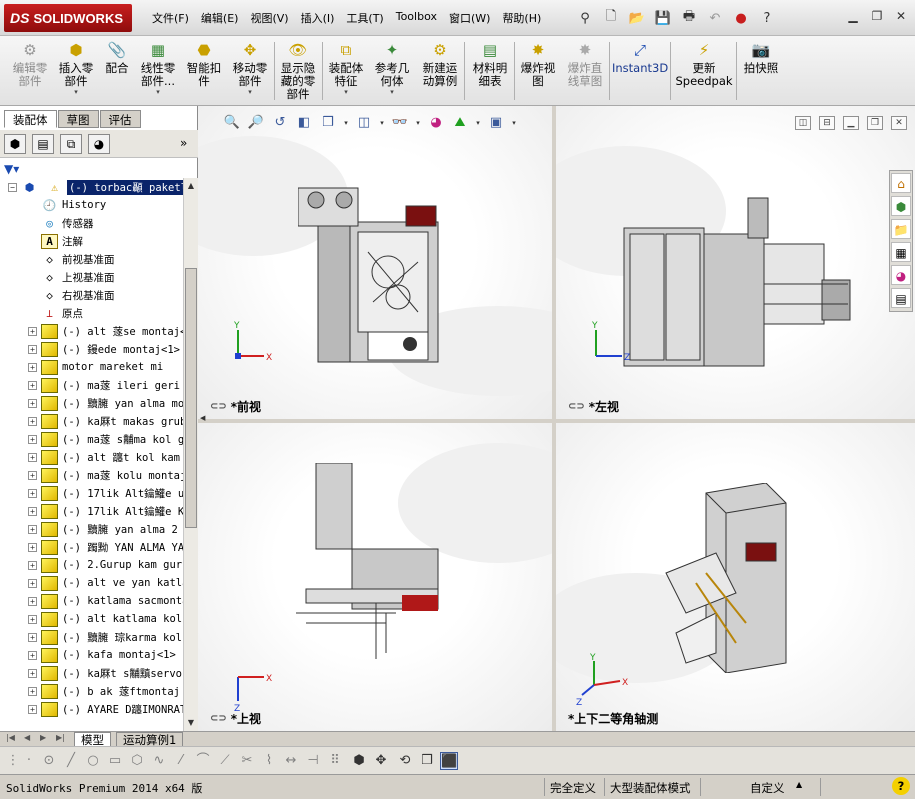  What do you see at coordinates (689, 18) in the screenshot?
I see `print-icon: 🖶` at bounding box center [689, 18].